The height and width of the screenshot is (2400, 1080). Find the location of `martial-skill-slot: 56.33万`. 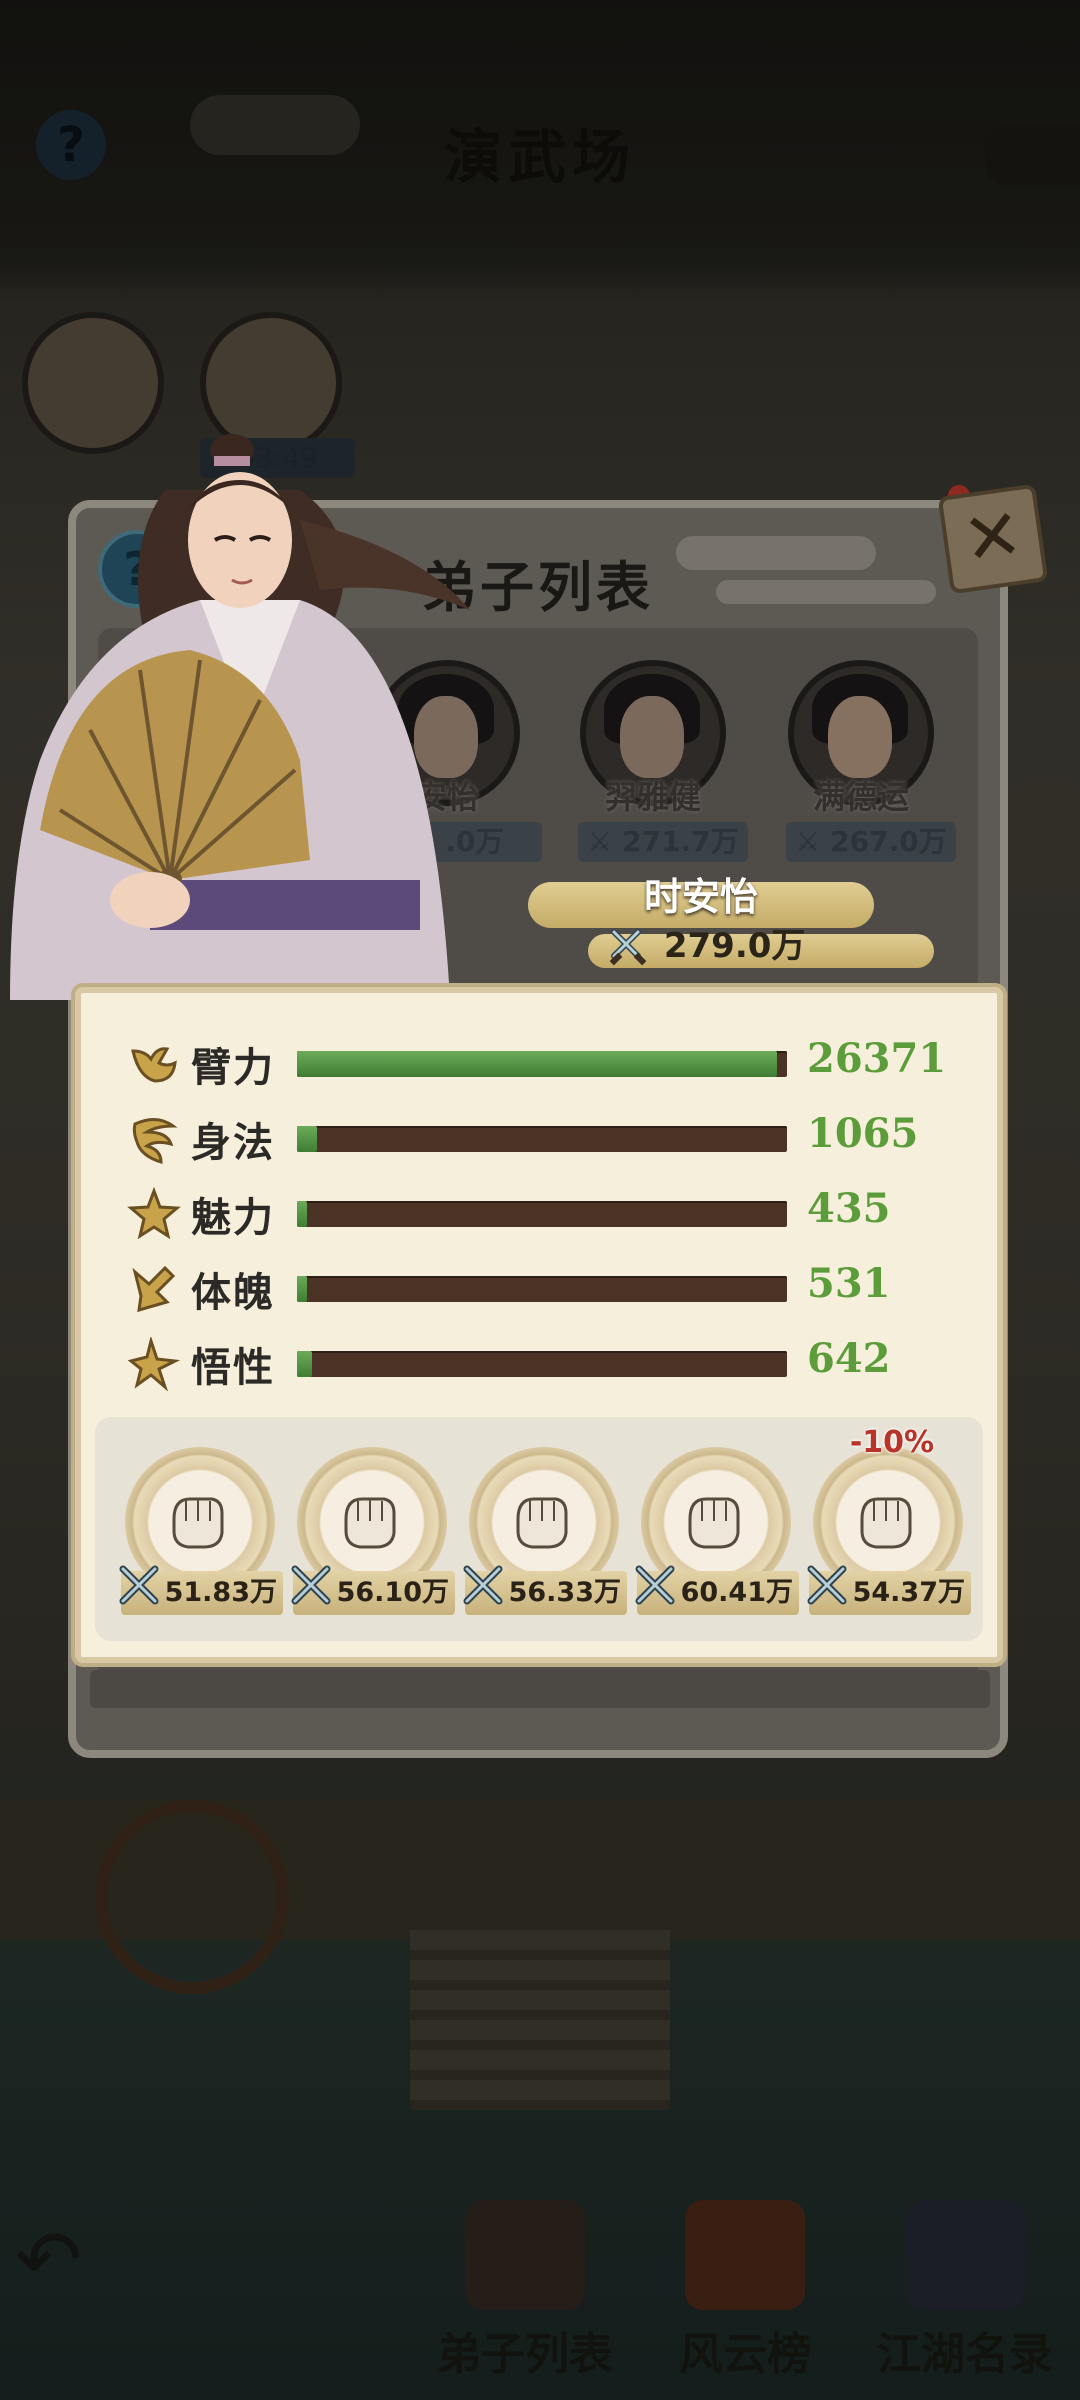

martial-skill-slot: 56.33万 is located at coordinates (545, 1542).